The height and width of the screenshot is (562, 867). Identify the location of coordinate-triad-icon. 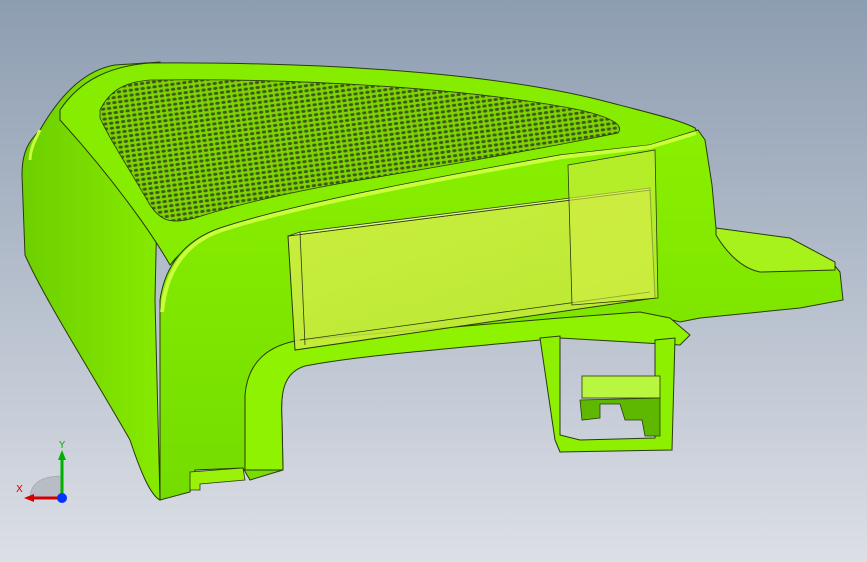
(45, 476).